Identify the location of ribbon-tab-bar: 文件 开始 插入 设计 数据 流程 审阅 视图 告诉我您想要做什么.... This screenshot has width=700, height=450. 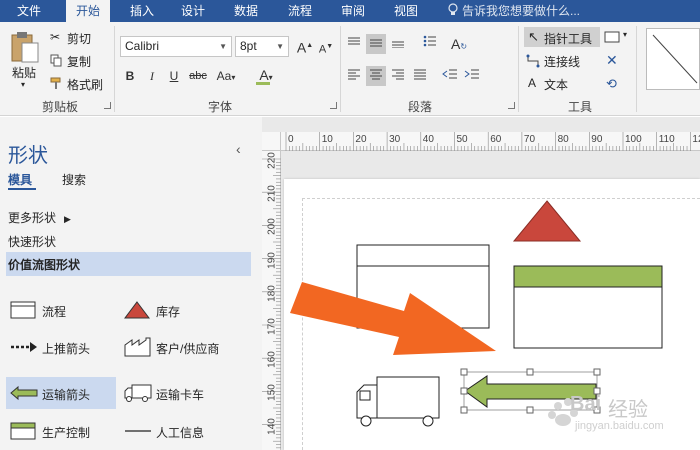
(350, 11).